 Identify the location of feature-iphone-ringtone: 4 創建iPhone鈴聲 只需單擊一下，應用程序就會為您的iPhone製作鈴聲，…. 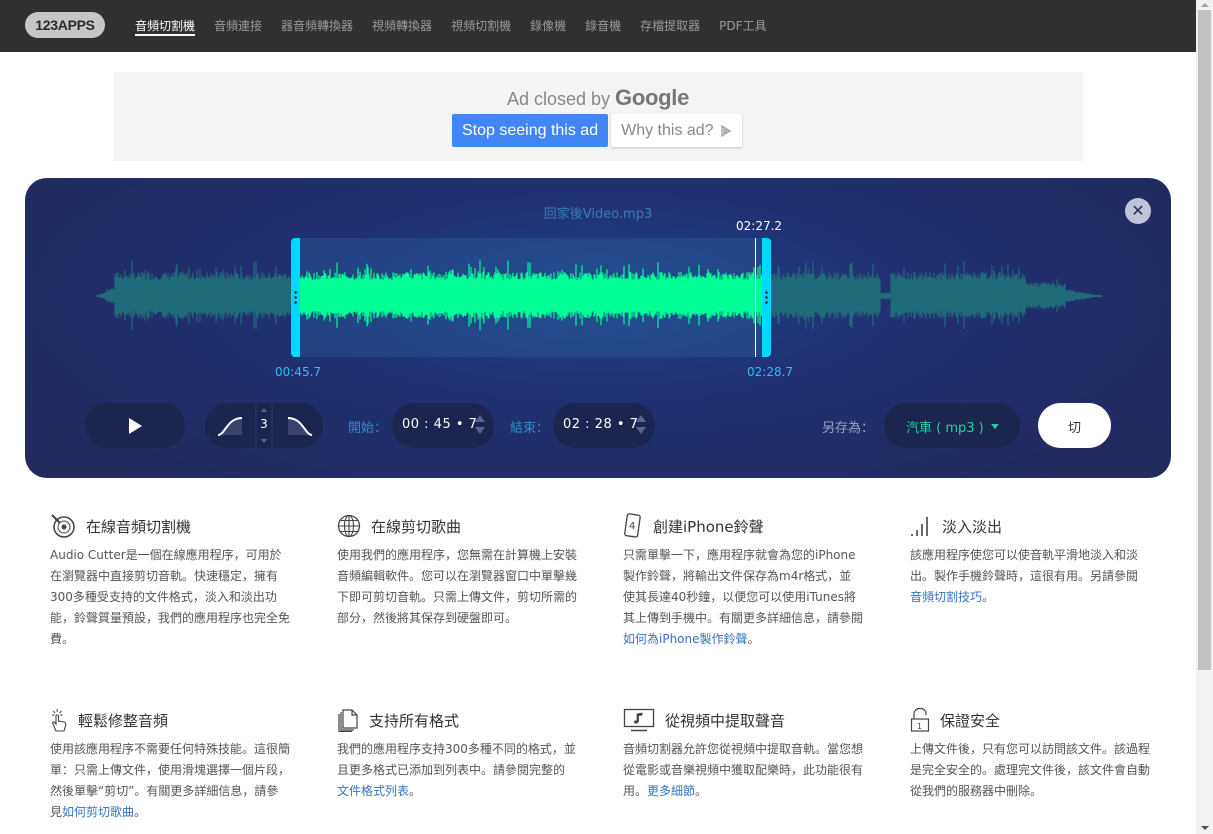
(743, 581).